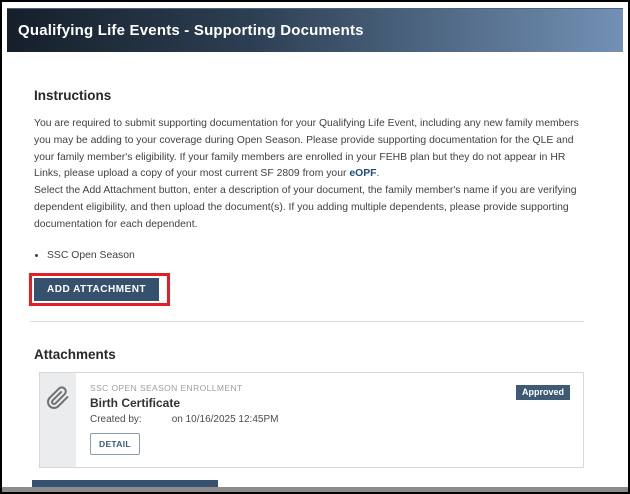 This screenshot has width=630, height=494. What do you see at coordinates (115, 443) in the screenshot?
I see `detail-button: DETAIL` at bounding box center [115, 443].